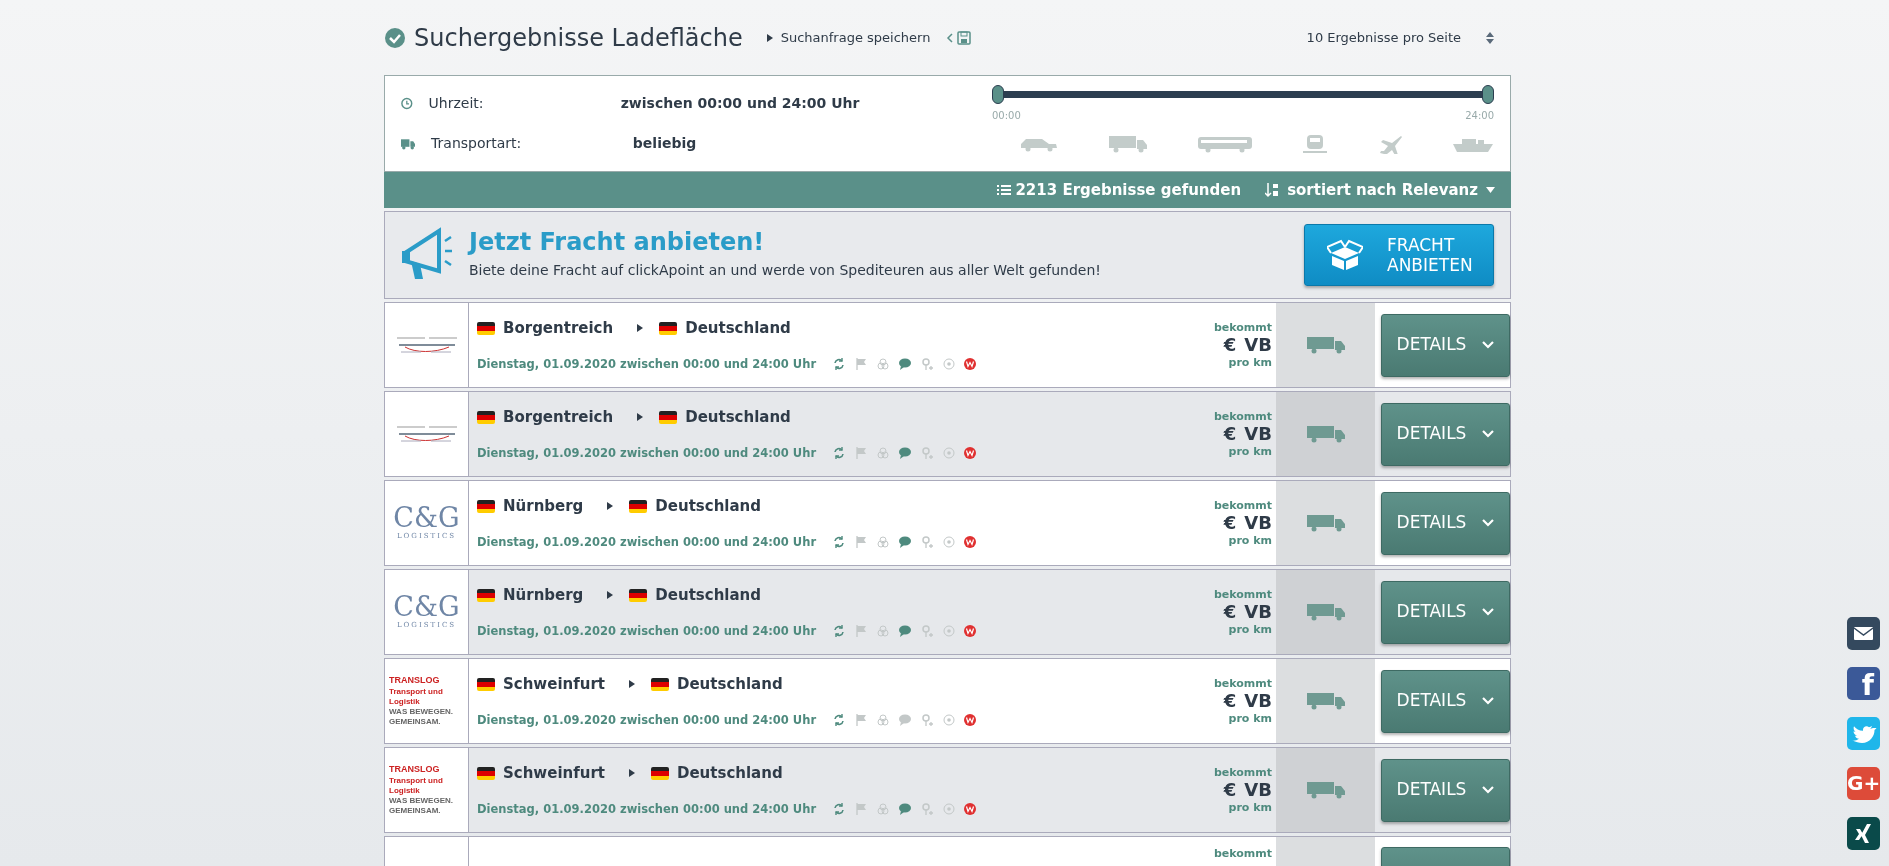  What do you see at coordinates (421, 716) in the screenshot?
I see `logo-text: WAS BEWEGEN. GEMEINSAM.` at bounding box center [421, 716].